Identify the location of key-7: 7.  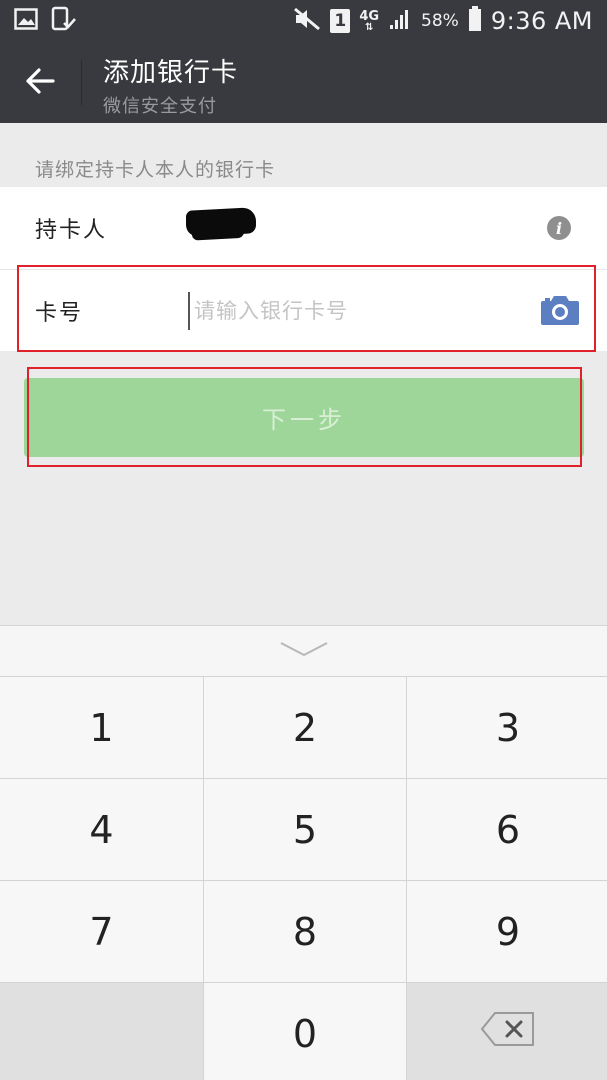
(101, 931).